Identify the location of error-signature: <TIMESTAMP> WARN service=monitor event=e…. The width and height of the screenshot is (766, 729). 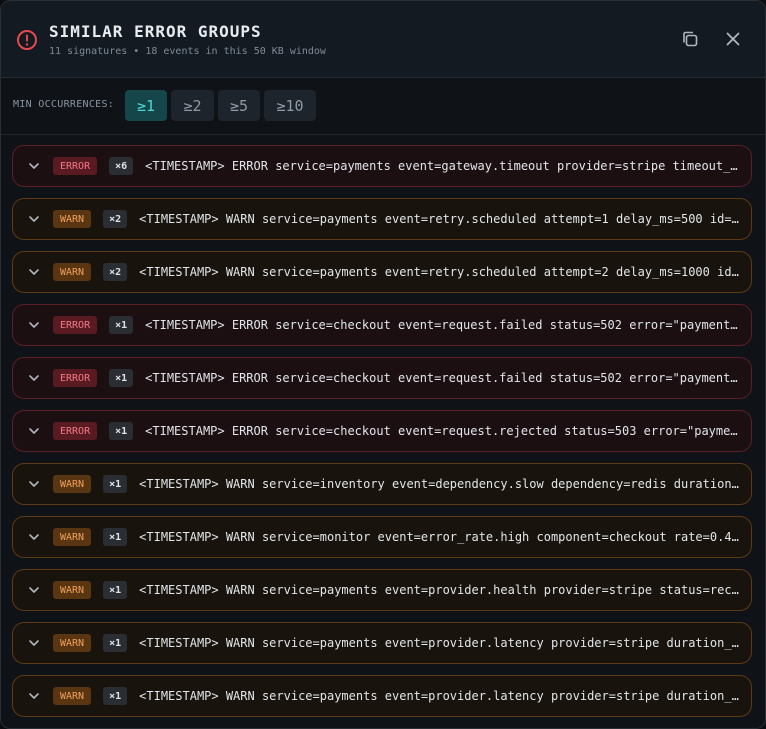
(439, 537).